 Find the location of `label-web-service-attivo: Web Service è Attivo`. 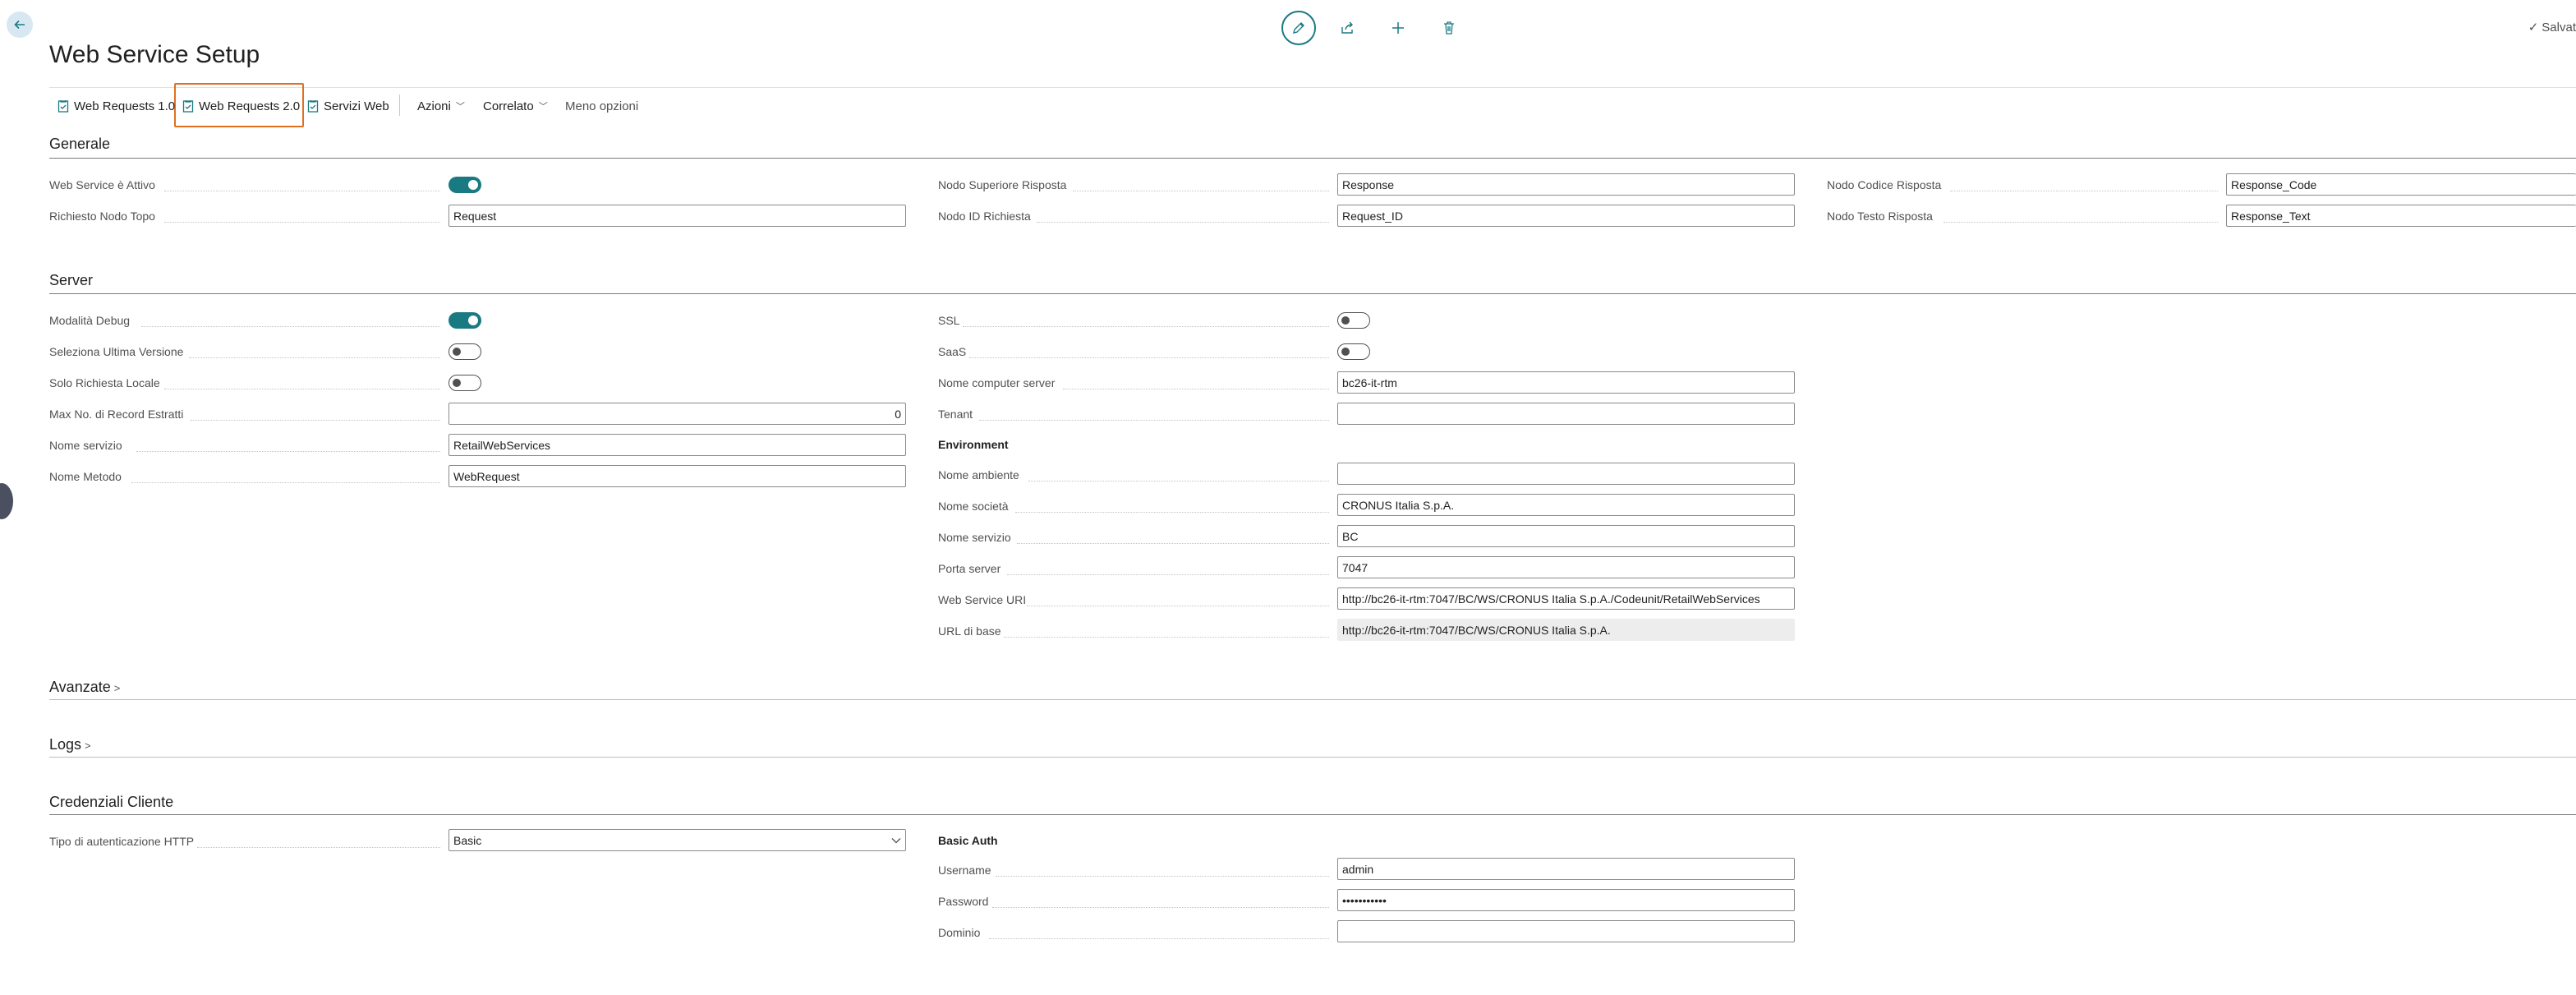

label-web-service-attivo: Web Service è Attivo is located at coordinates (102, 184).